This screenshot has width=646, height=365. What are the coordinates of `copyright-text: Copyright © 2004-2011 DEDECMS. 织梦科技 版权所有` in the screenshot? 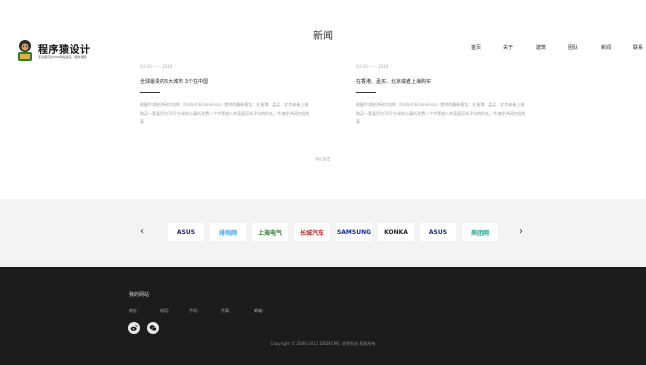 It's located at (323, 343).